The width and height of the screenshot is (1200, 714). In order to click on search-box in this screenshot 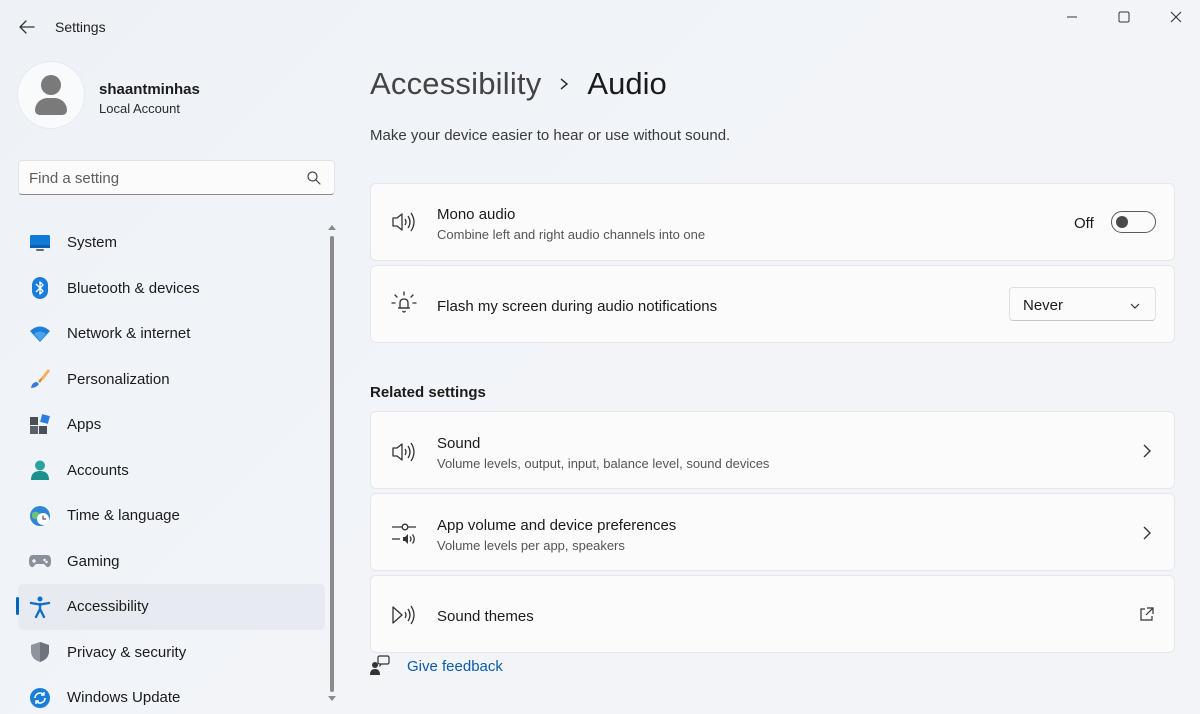, I will do `click(176, 177)`.